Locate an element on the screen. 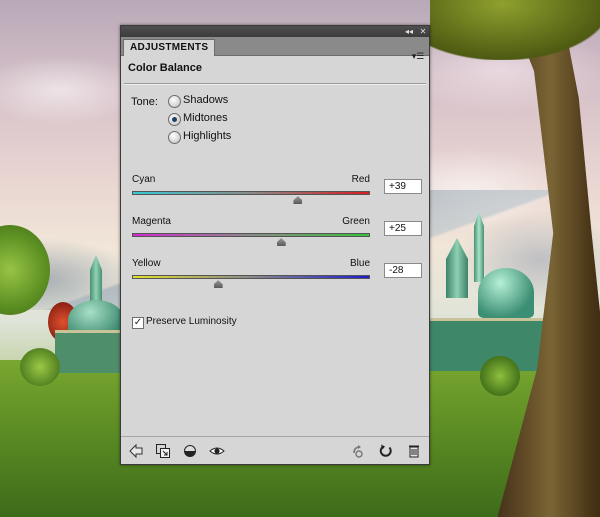  castle-spire-right is located at coordinates (479, 247).